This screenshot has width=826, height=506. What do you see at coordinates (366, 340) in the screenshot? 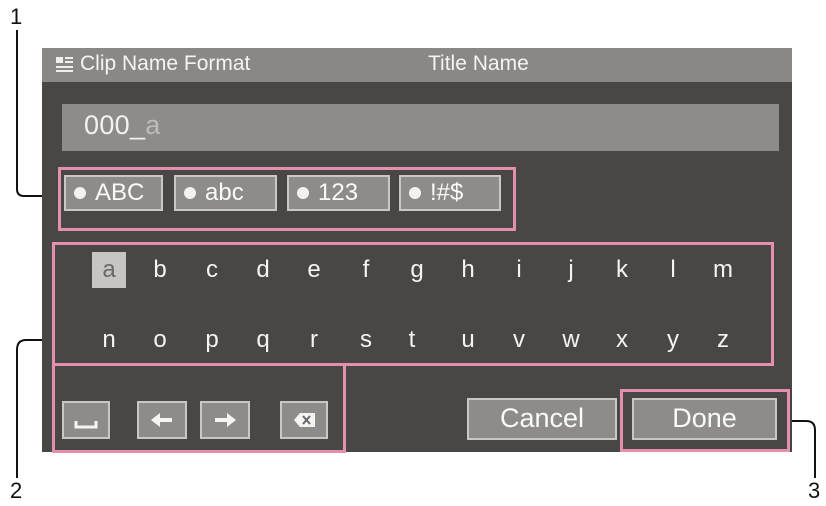
I see `key-s: s` at bounding box center [366, 340].